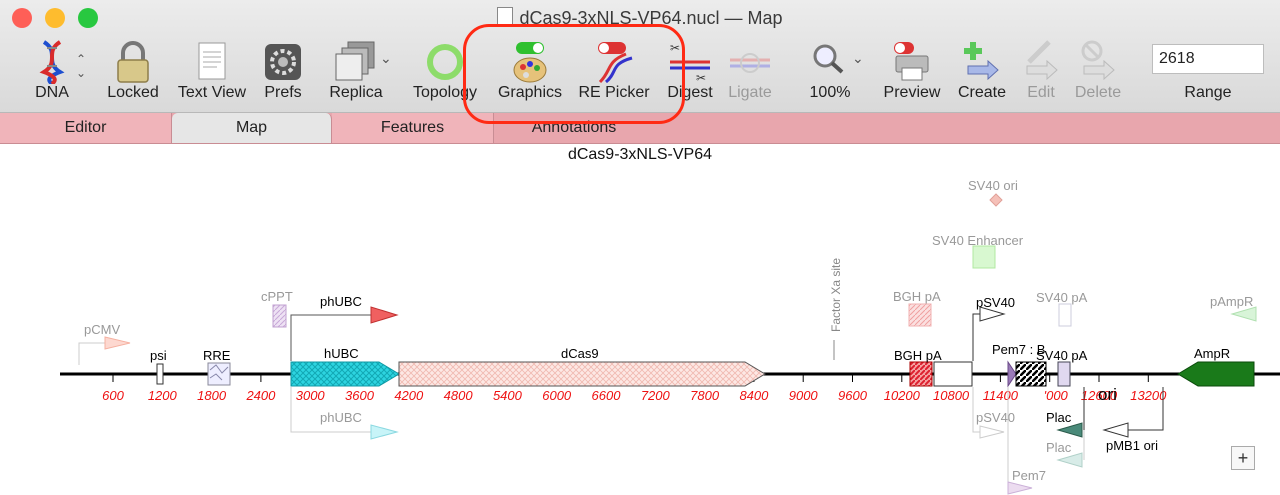 The height and width of the screenshot is (495, 1280). I want to click on toolbar-prefs-button: Prefs, so click(283, 73).